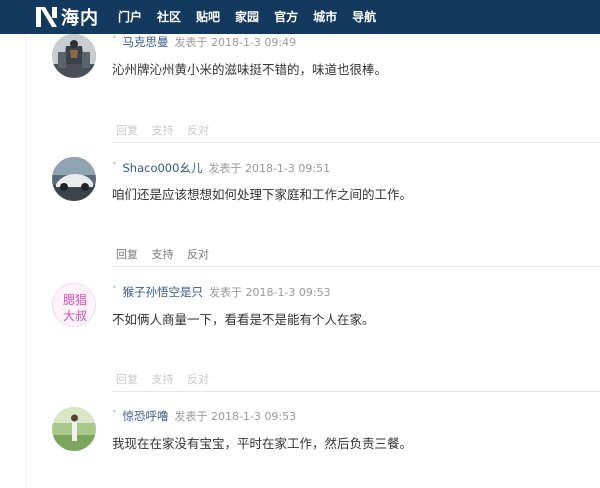 This screenshot has height=488, width=600. I want to click on username-link: 马克思曼, so click(146, 42).